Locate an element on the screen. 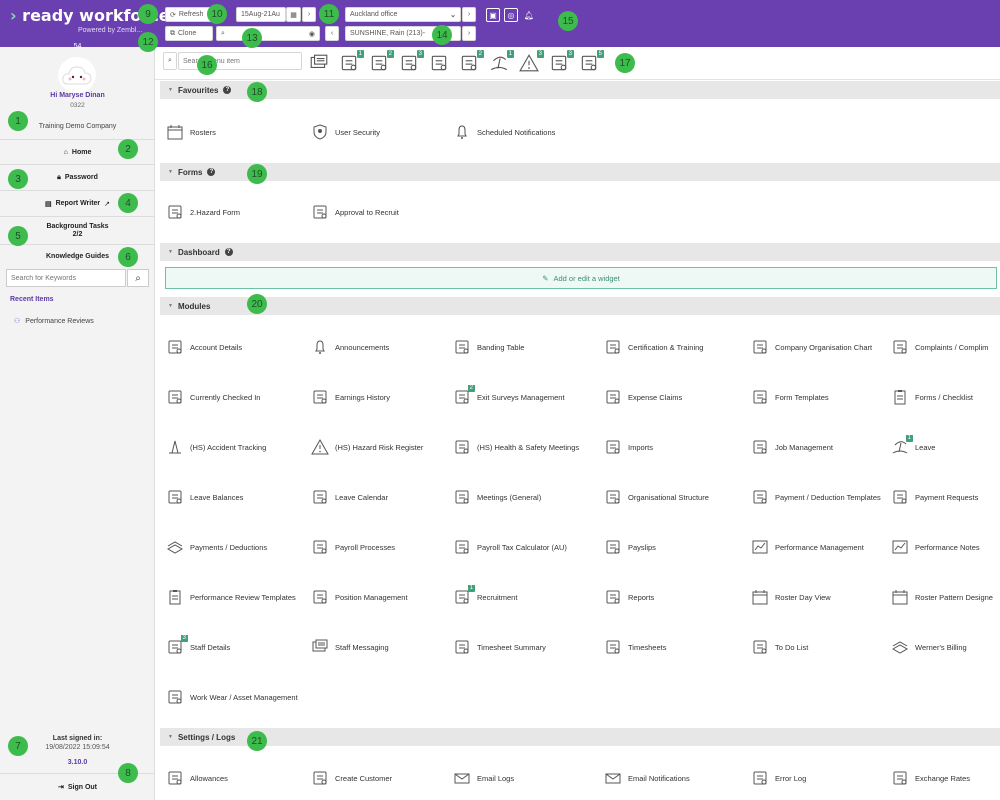  clone-button: ⧉ Clone is located at coordinates (189, 33).